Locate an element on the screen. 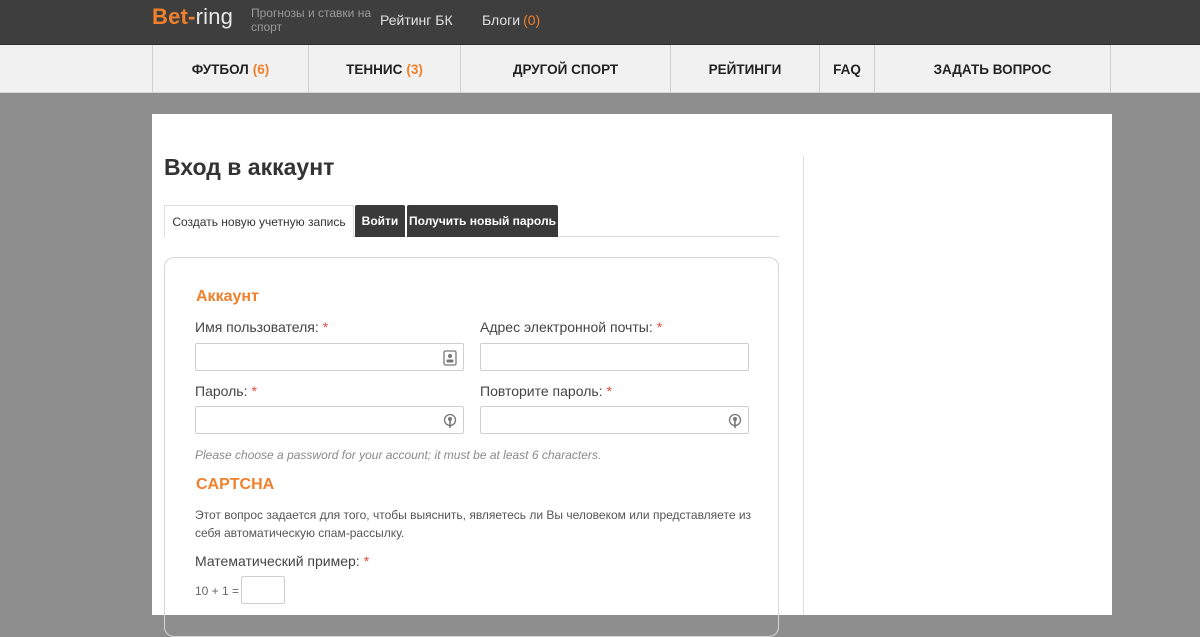 The width and height of the screenshot is (1200, 637). nav-item-label: ДРУГОЙ СПОРТ is located at coordinates (565, 69).